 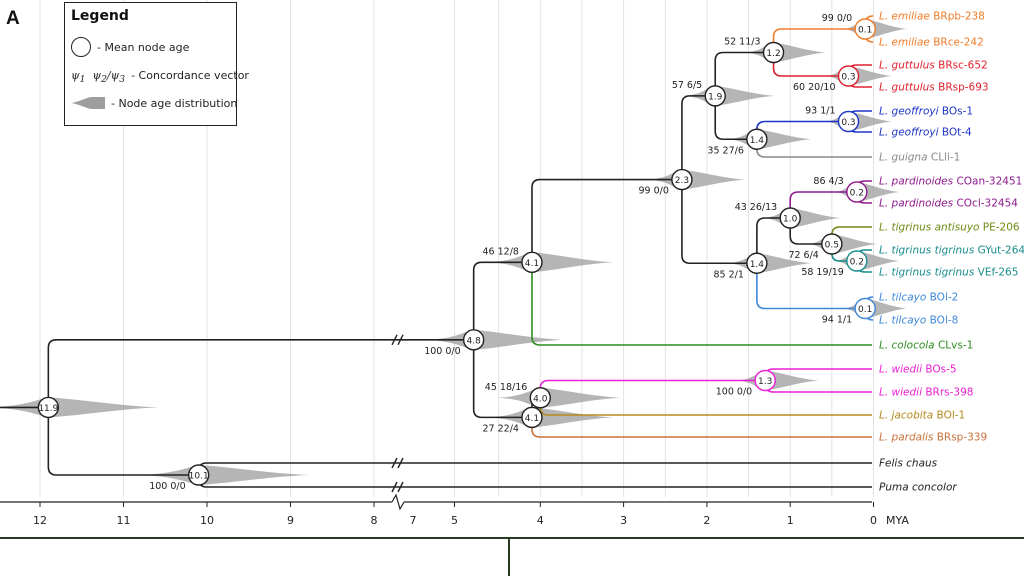 I want to click on tip-label: Puma concolor, so click(x=918, y=488).